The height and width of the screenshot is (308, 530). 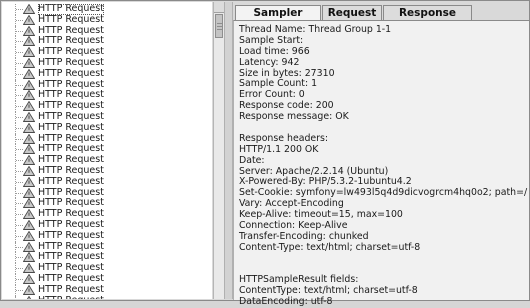 I want to click on scroll-thumb, so click(x=219, y=26).